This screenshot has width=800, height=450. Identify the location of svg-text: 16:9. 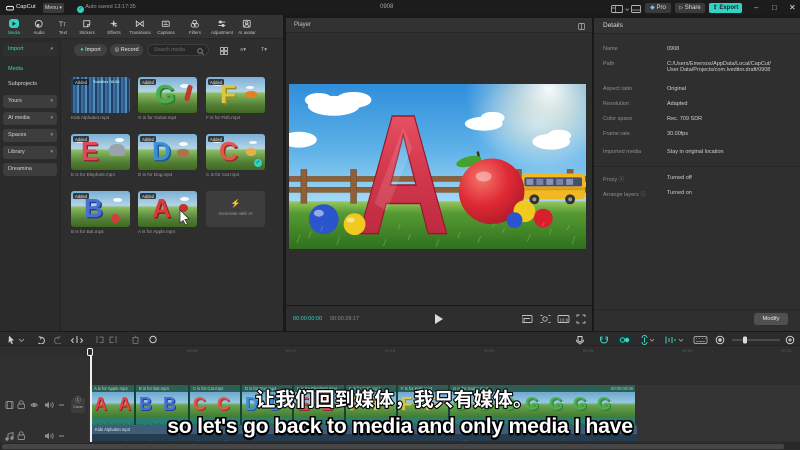
(564, 319).